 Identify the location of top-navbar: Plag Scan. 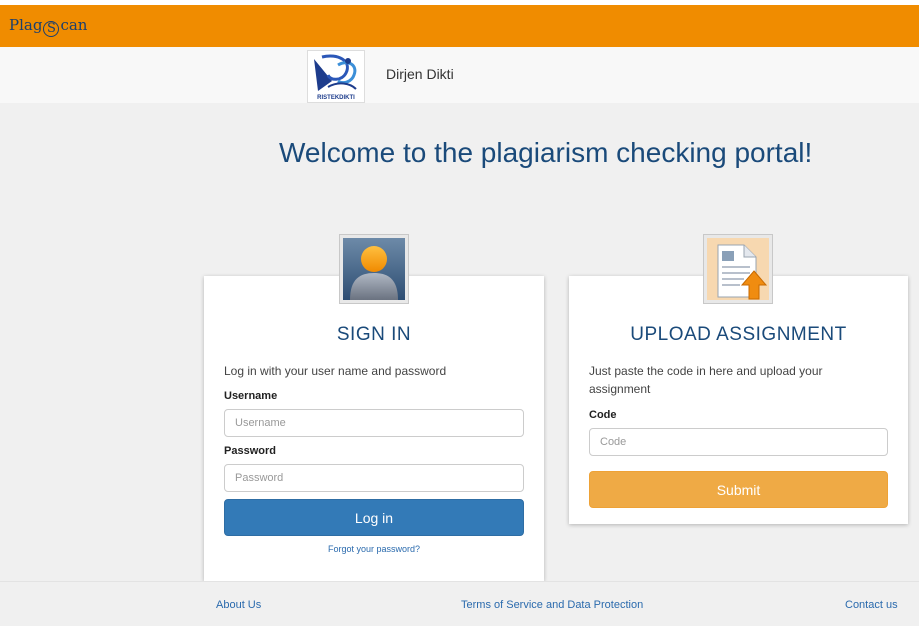
(459, 23).